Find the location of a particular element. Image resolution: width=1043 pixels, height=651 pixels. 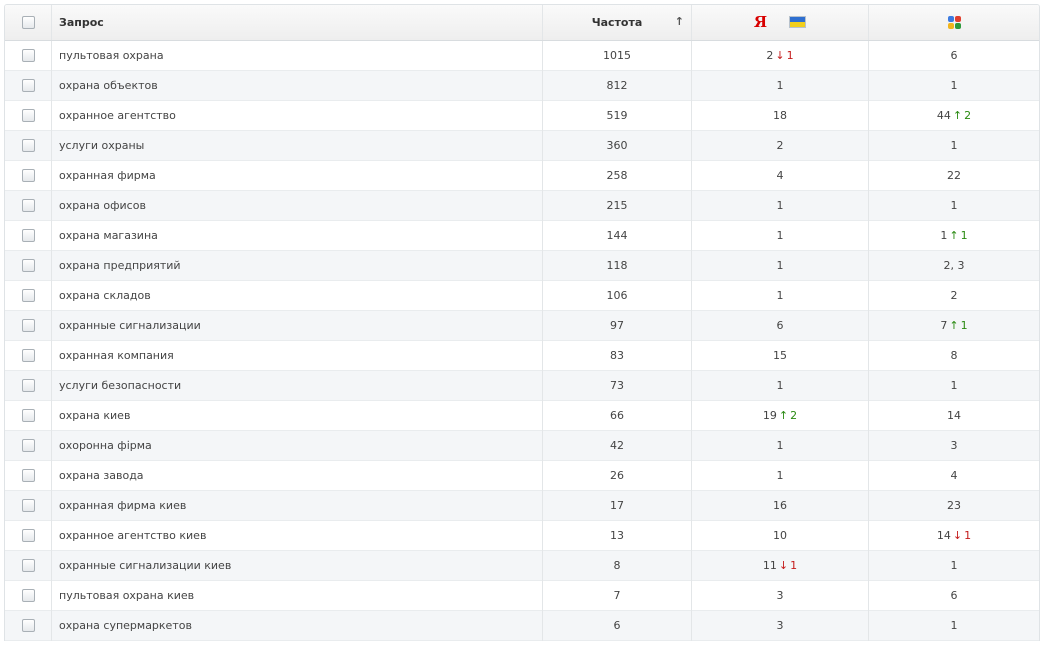

yandex-position-cell: 10 is located at coordinates (780, 535).